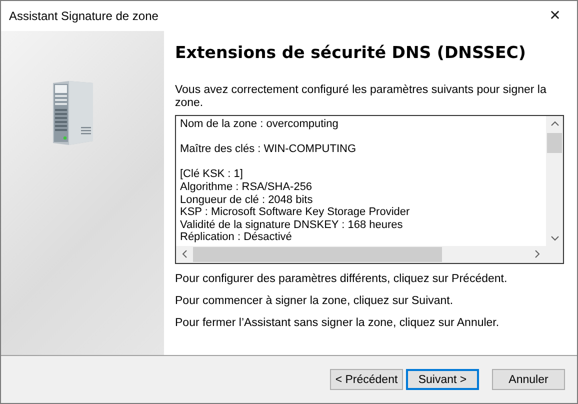 The image size is (578, 404). Describe the element at coordinates (555, 16) in the screenshot. I see `close-button: ✕` at that location.